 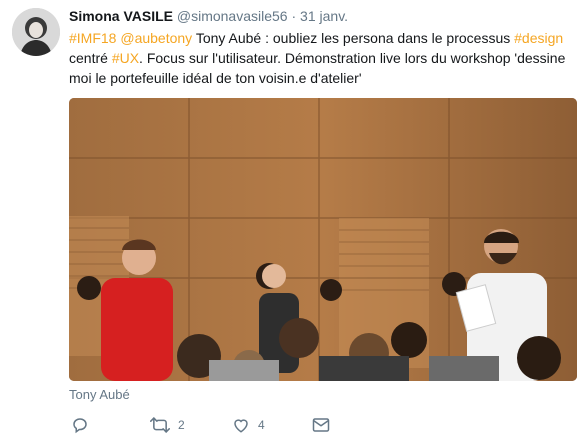 I want to click on tweet-header: Simona VASILE @simonavasile56 · 31 janv., so click(x=323, y=16).